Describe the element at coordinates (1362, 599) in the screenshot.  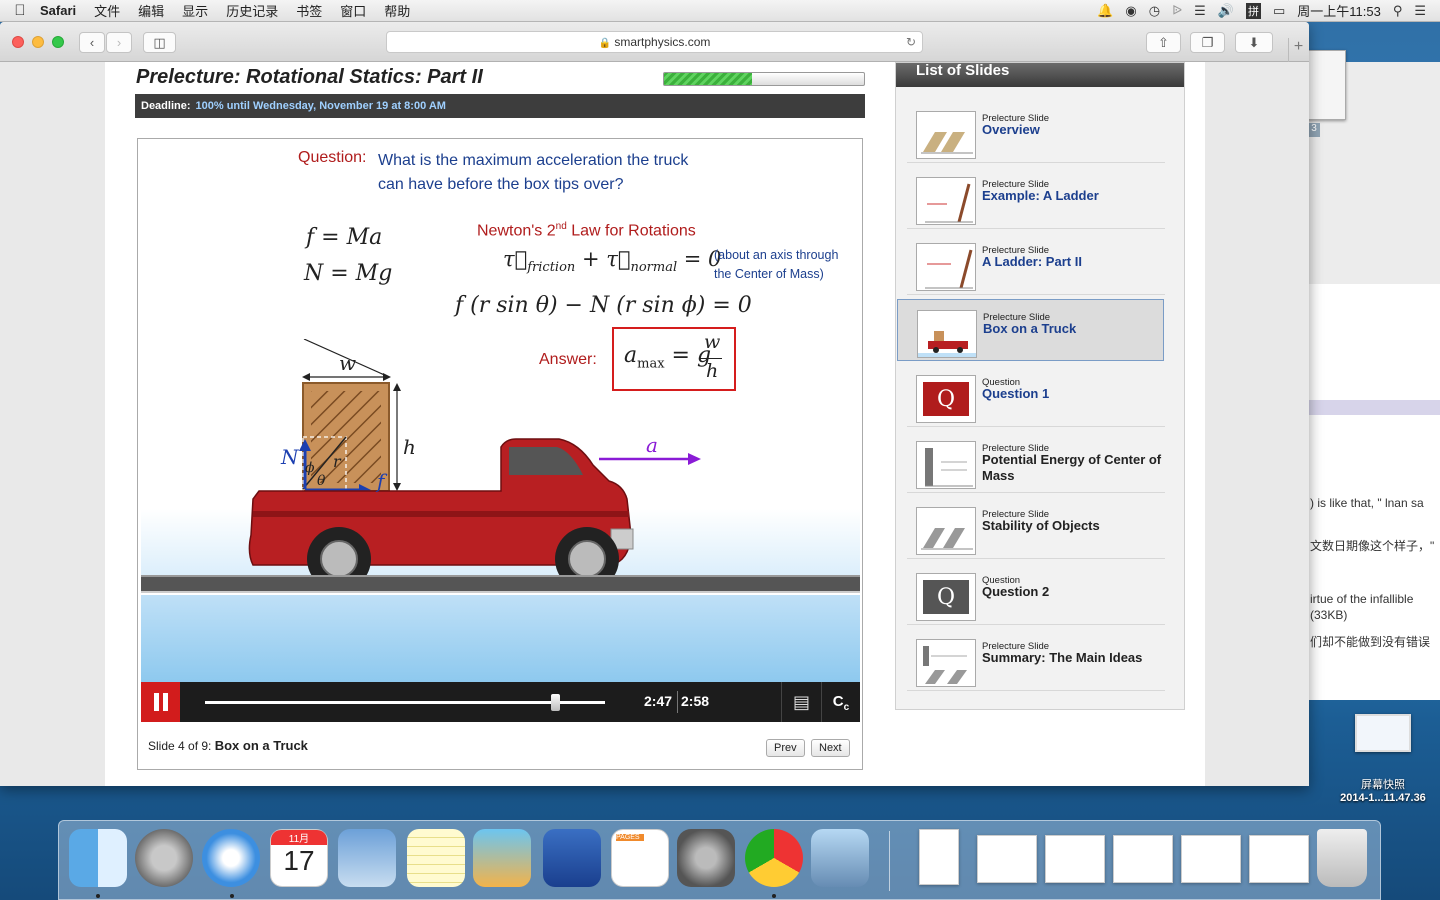
I see `background-text-line: irtue of the infallible` at that location.